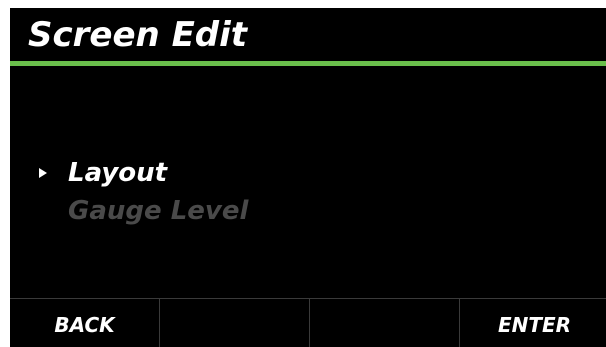 Image resolution: width=606 pixels, height=347 pixels. I want to click on softkey-bar: BACK ENTER, so click(308, 322).